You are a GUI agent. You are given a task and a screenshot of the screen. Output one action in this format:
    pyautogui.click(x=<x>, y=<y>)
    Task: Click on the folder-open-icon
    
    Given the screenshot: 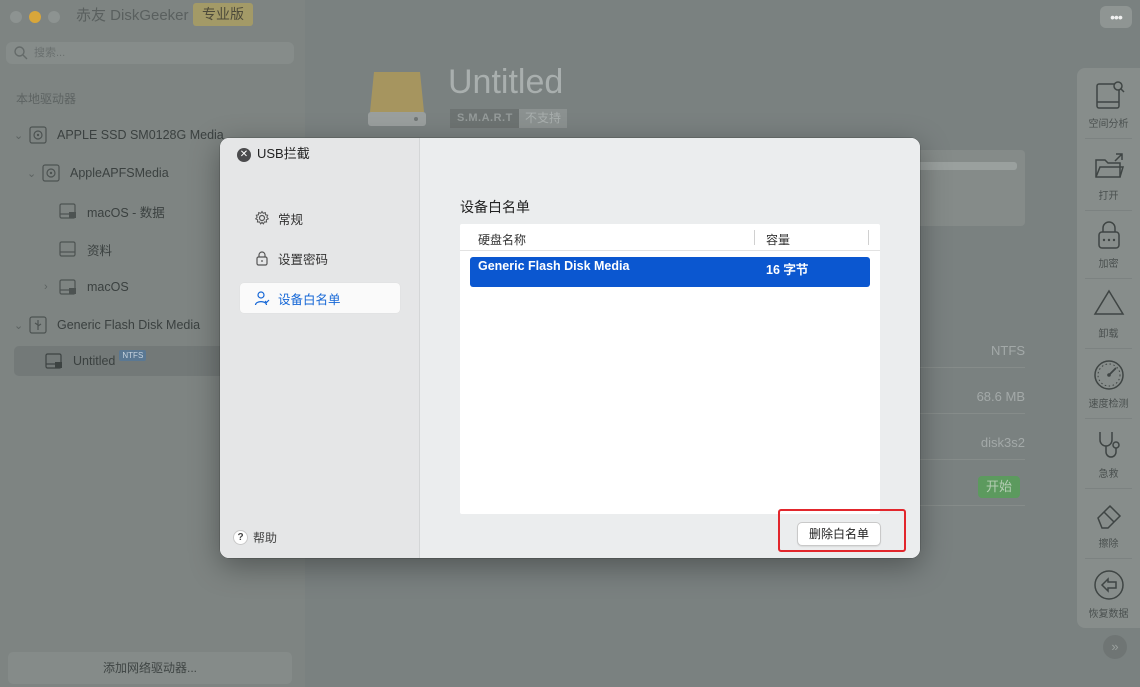 What is the action you would take?
    pyautogui.click(x=1109, y=165)
    